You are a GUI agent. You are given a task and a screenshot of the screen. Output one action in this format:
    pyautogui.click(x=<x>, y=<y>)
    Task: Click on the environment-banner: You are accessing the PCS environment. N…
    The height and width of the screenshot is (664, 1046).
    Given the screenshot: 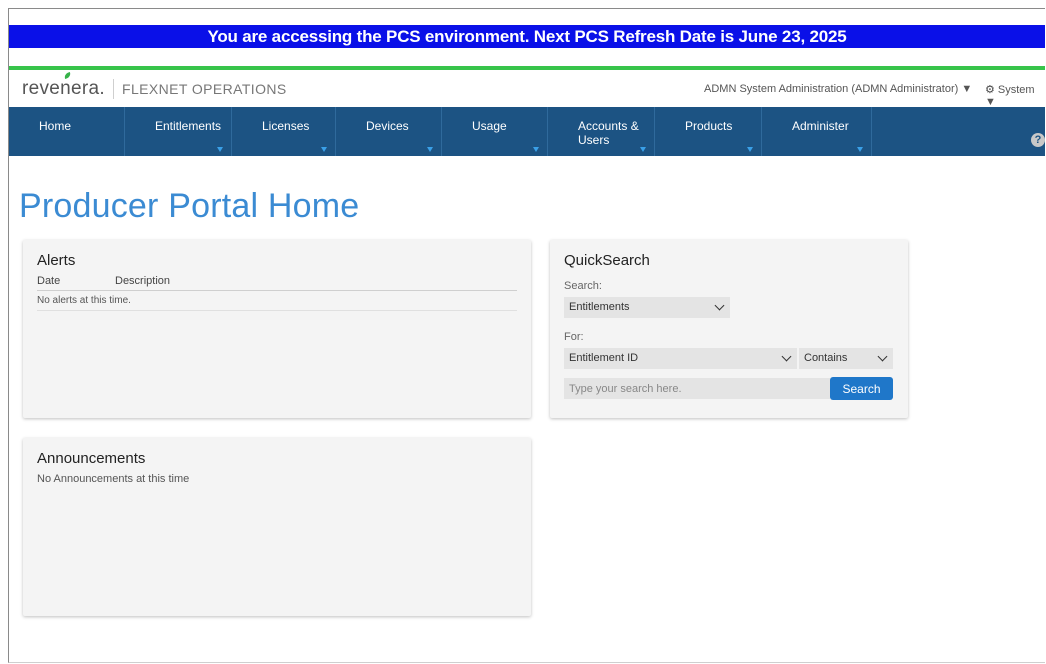 What is the action you would take?
    pyautogui.click(x=527, y=36)
    